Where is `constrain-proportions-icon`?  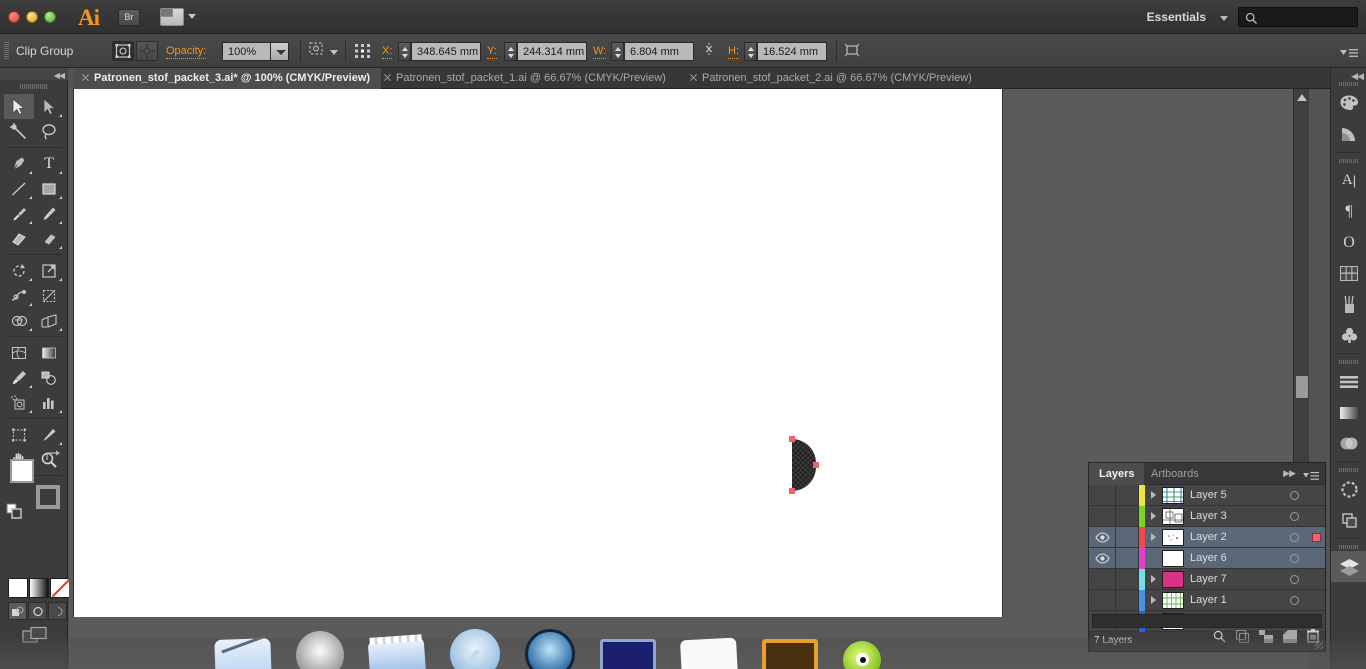 constrain-proportions-icon is located at coordinates (711, 51).